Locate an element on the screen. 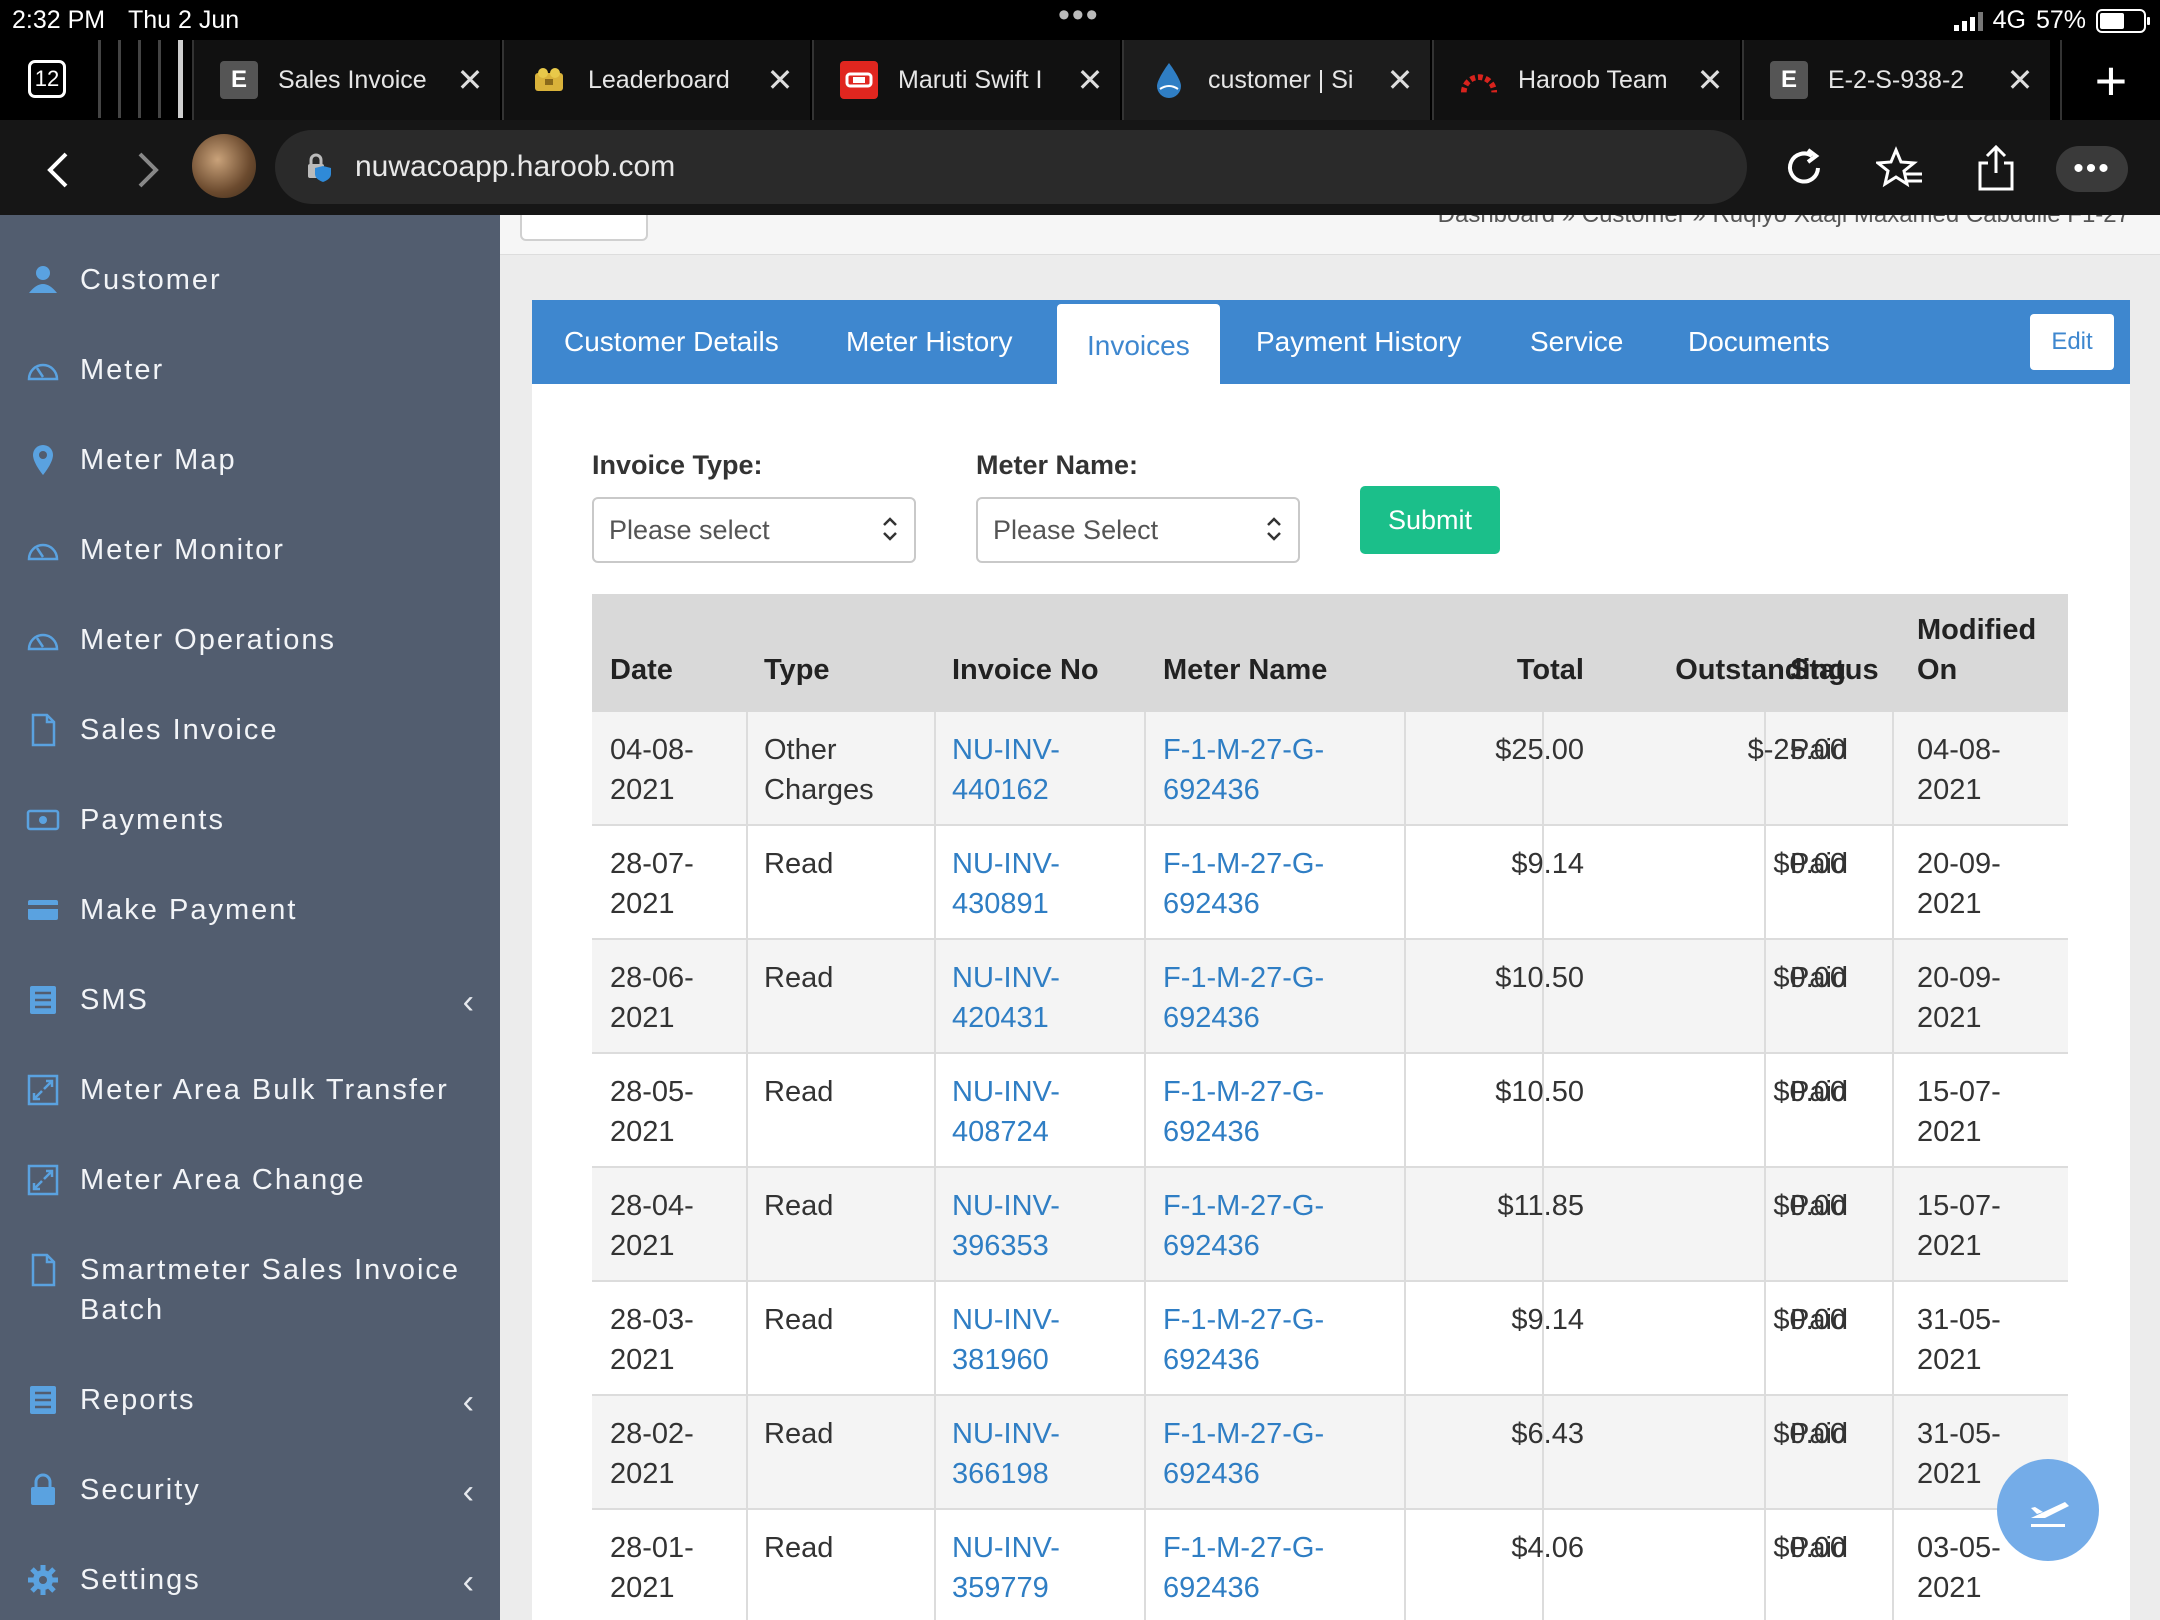 The width and height of the screenshot is (2160, 1620). favorites-button is located at coordinates (1900, 168).